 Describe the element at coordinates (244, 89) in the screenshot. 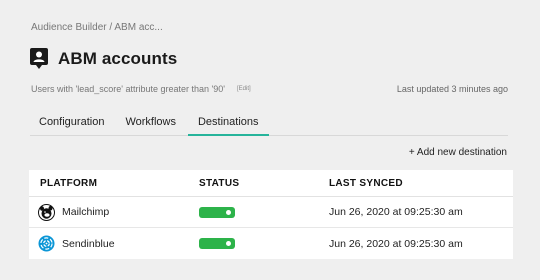

I see `edit-link: [Edit]` at that location.